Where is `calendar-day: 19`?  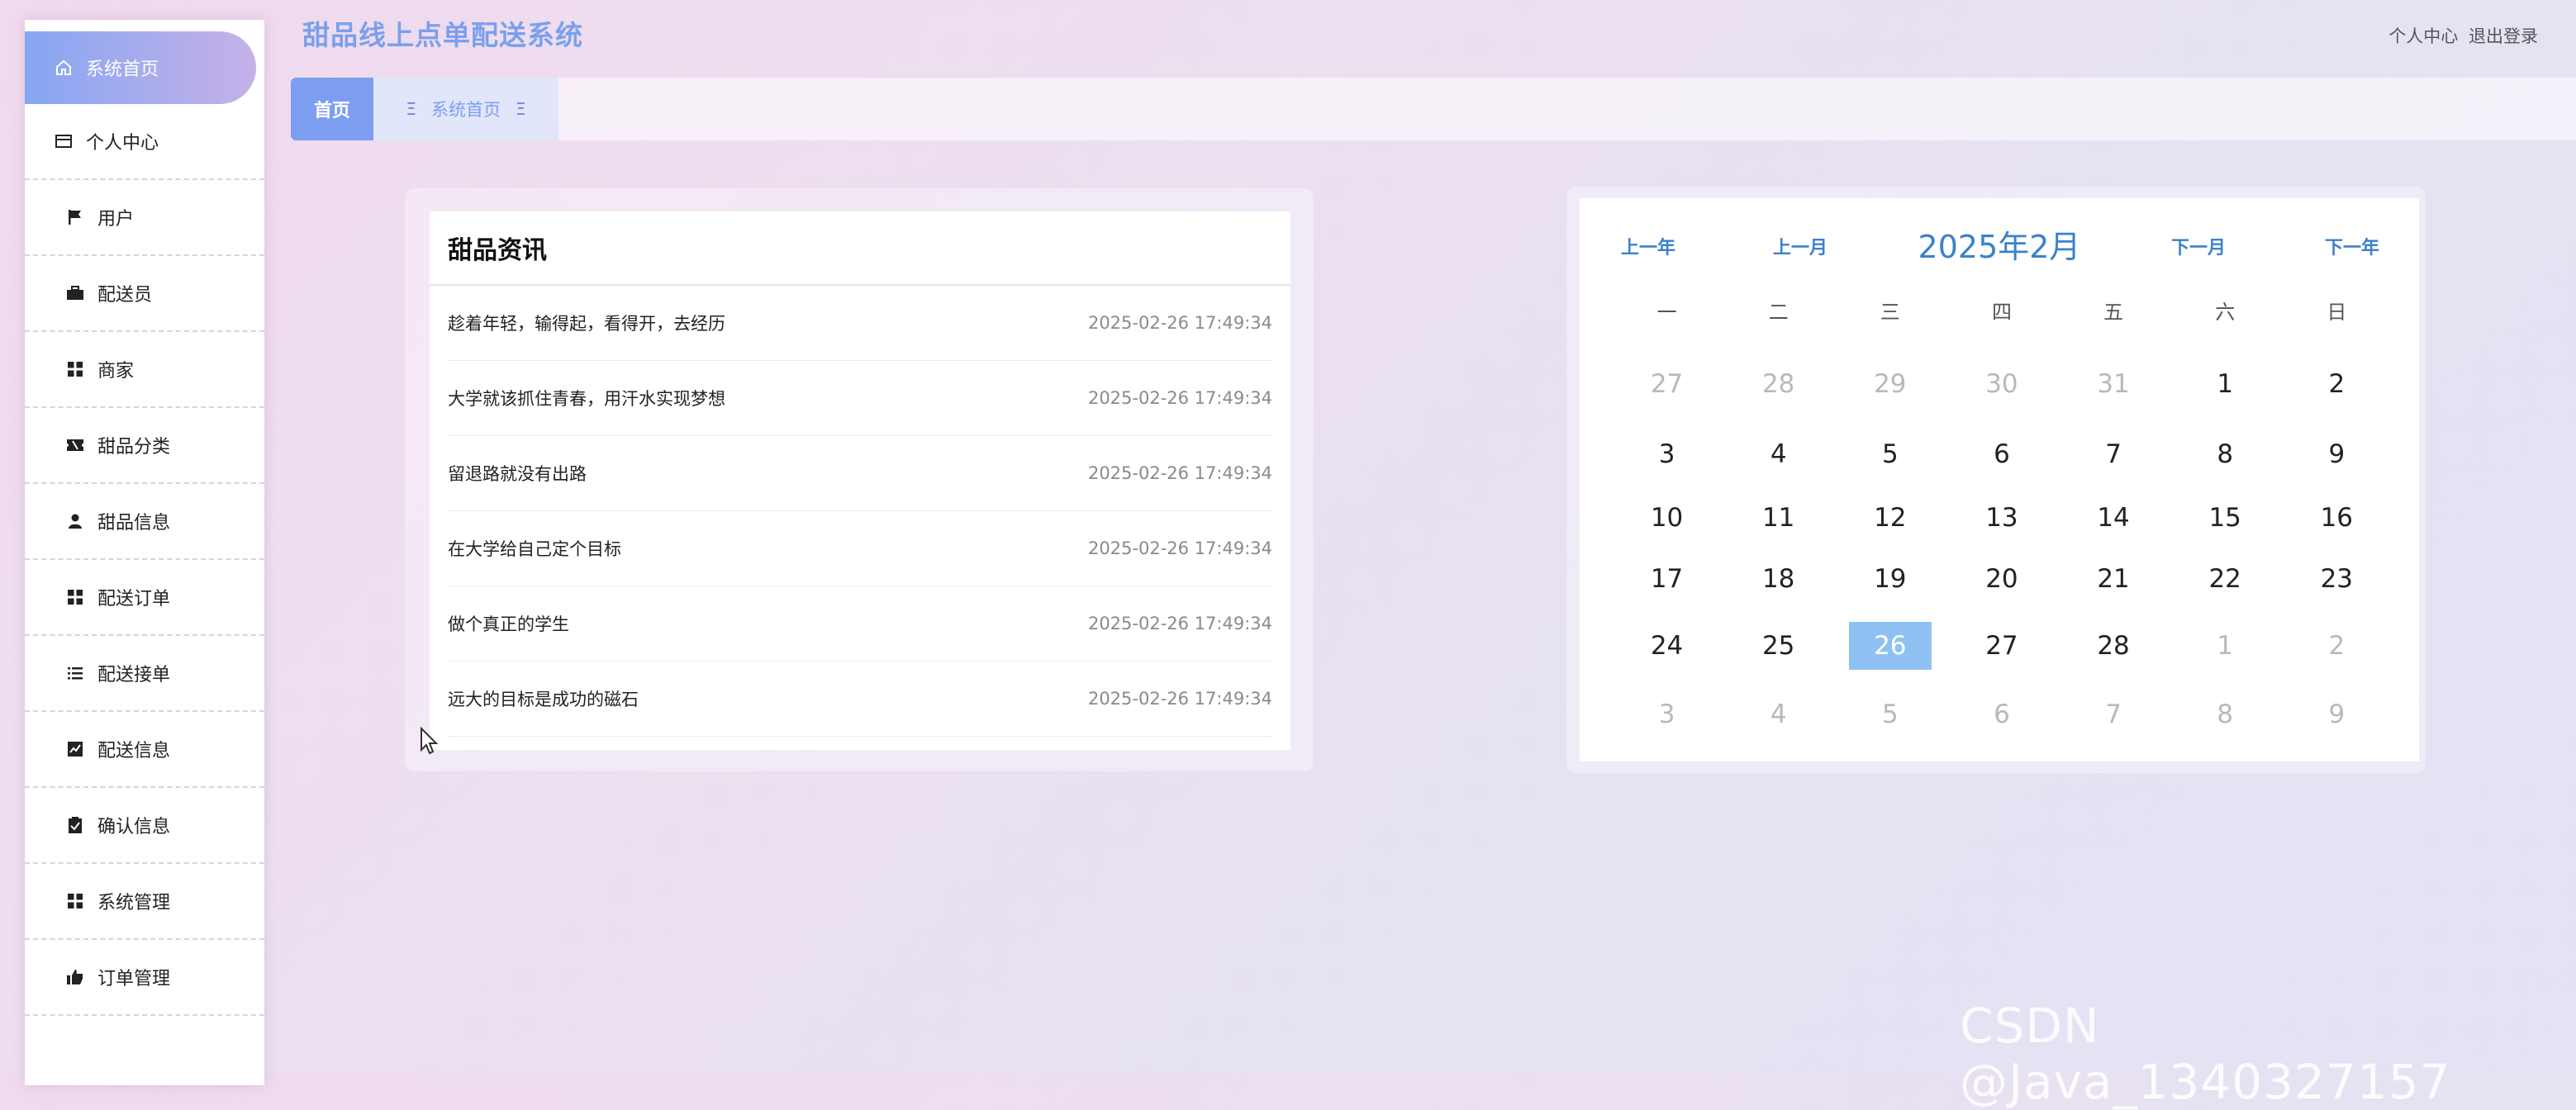
calendar-day: 19 is located at coordinates (1890, 579).